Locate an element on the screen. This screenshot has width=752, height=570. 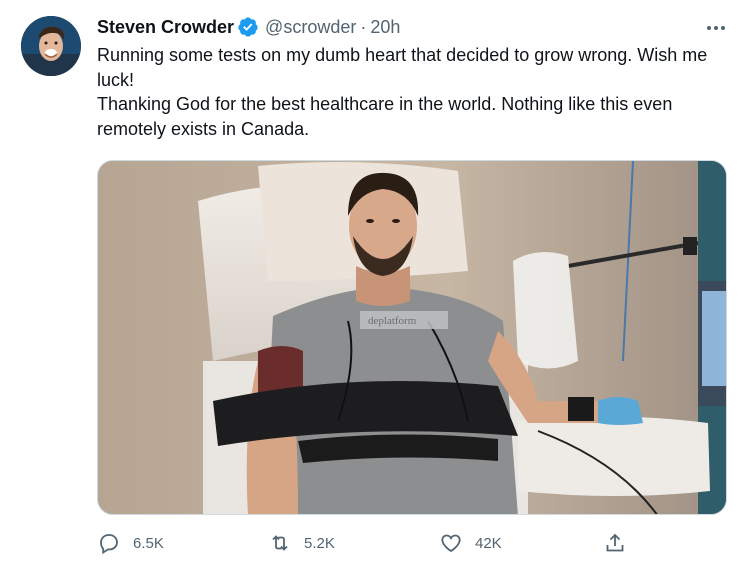
reply-count: 6.5K is located at coordinates (148, 543).